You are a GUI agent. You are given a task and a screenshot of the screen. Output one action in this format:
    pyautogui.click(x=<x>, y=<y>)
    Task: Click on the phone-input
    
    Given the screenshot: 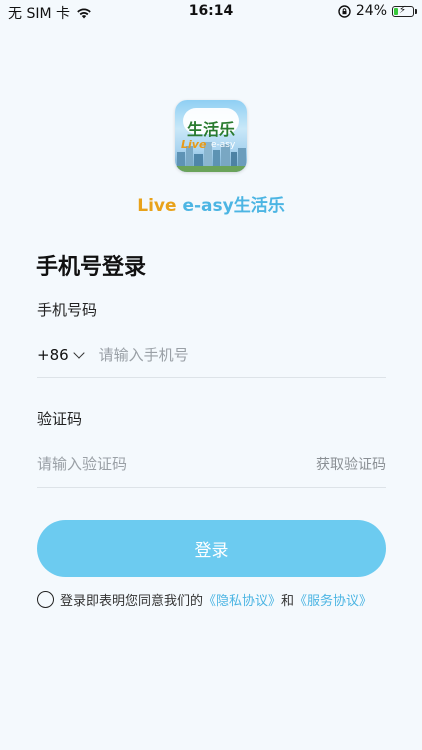 What is the action you would take?
    pyautogui.click(x=218, y=354)
    